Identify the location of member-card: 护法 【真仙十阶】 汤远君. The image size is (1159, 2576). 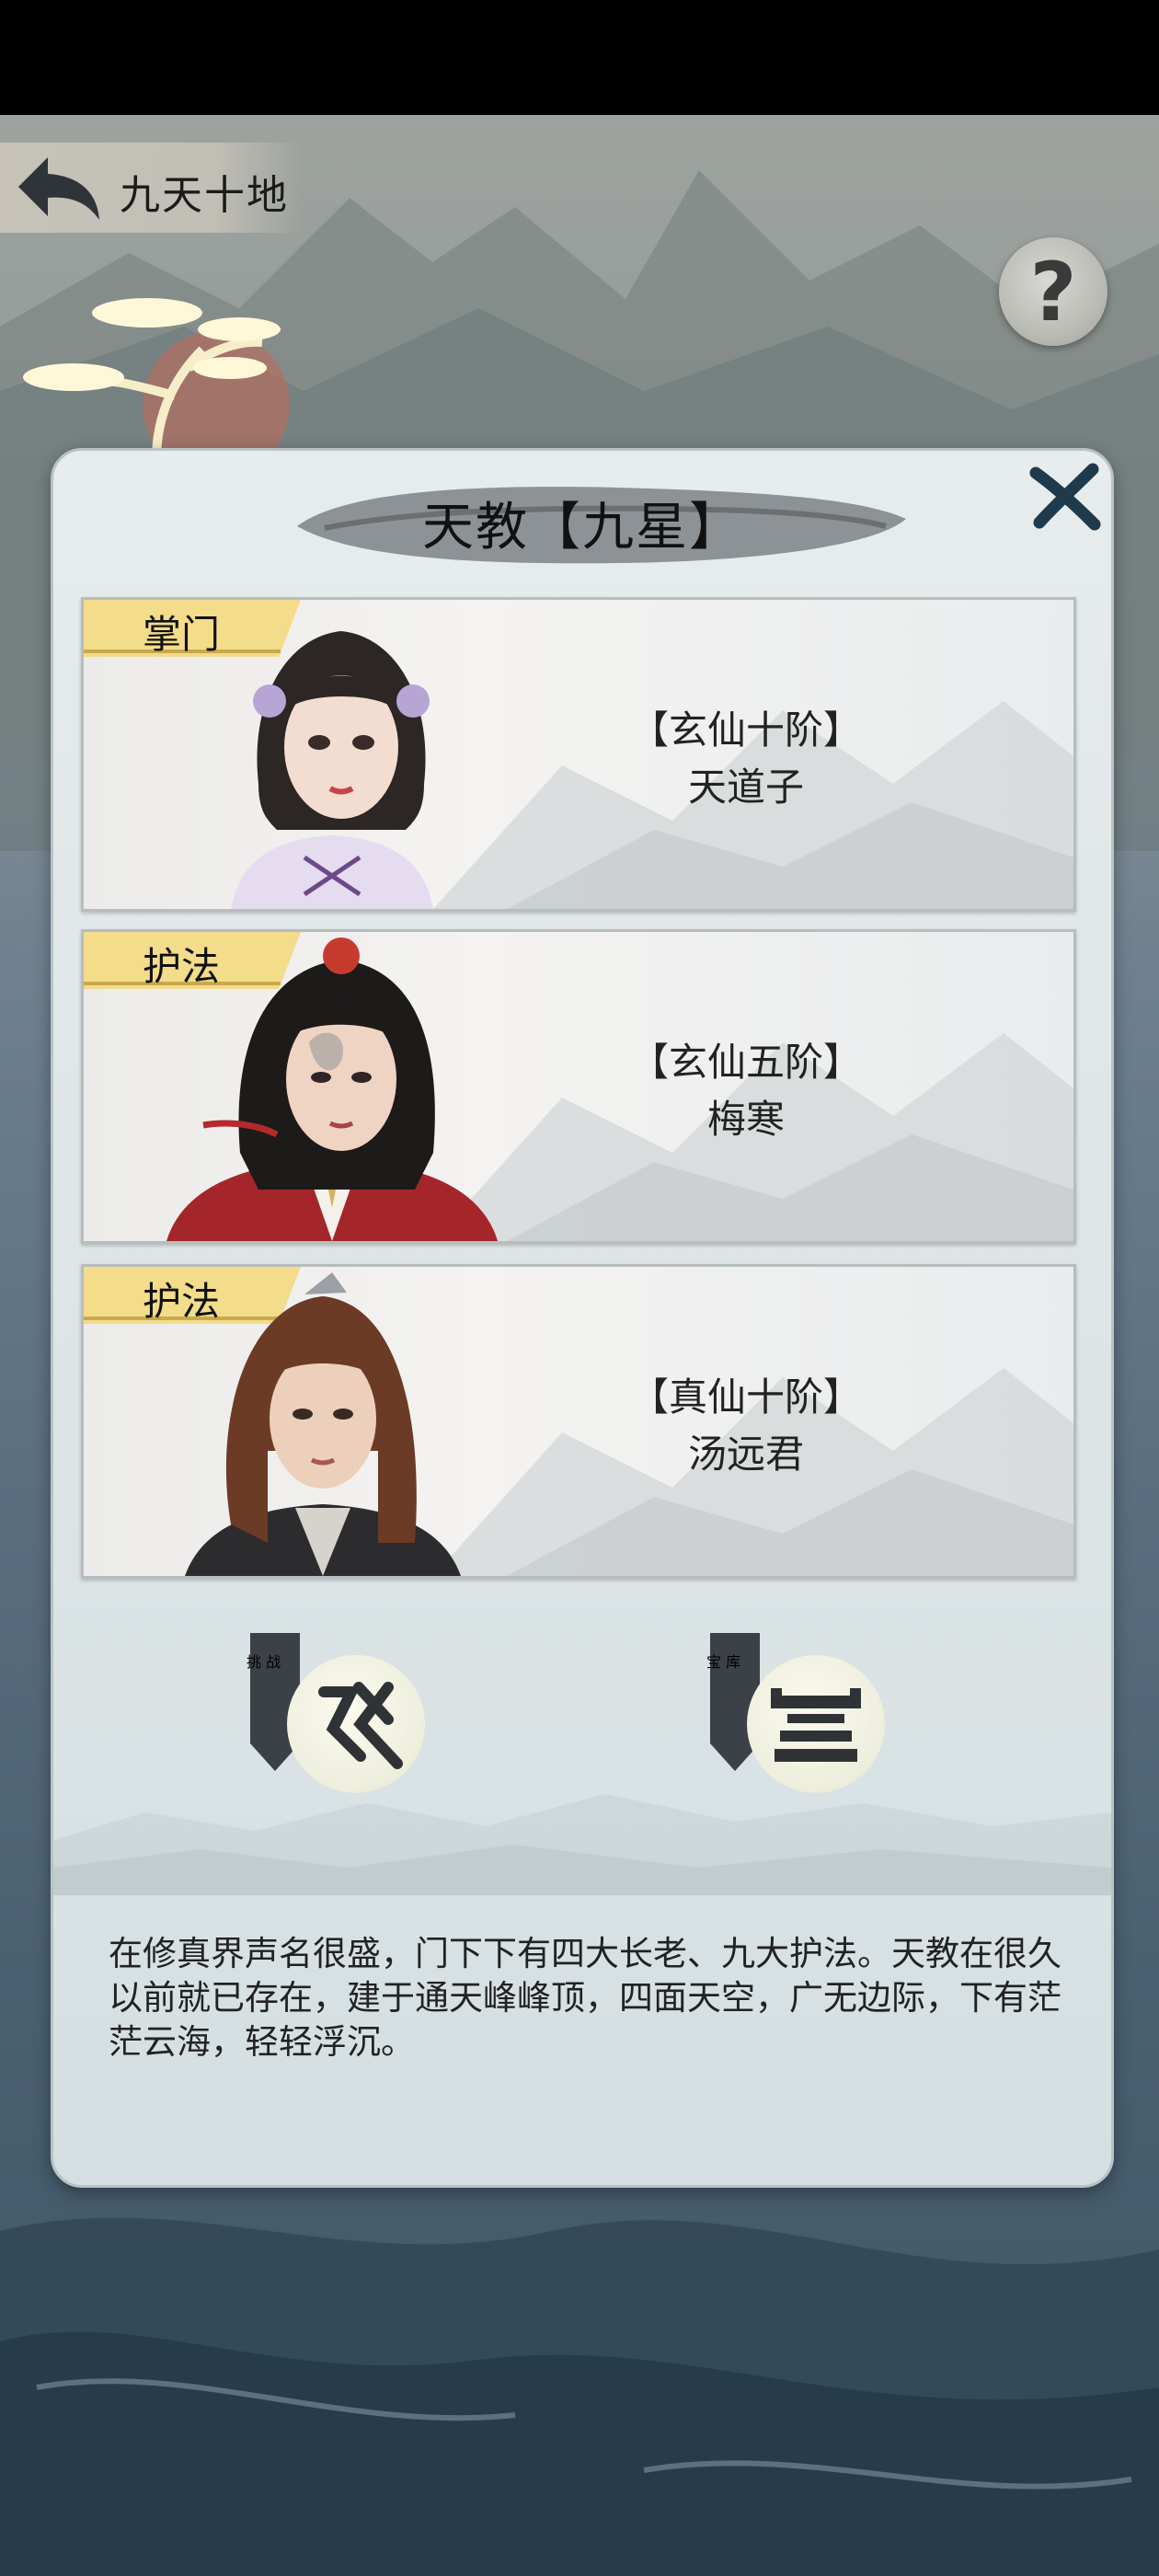
(578, 1421).